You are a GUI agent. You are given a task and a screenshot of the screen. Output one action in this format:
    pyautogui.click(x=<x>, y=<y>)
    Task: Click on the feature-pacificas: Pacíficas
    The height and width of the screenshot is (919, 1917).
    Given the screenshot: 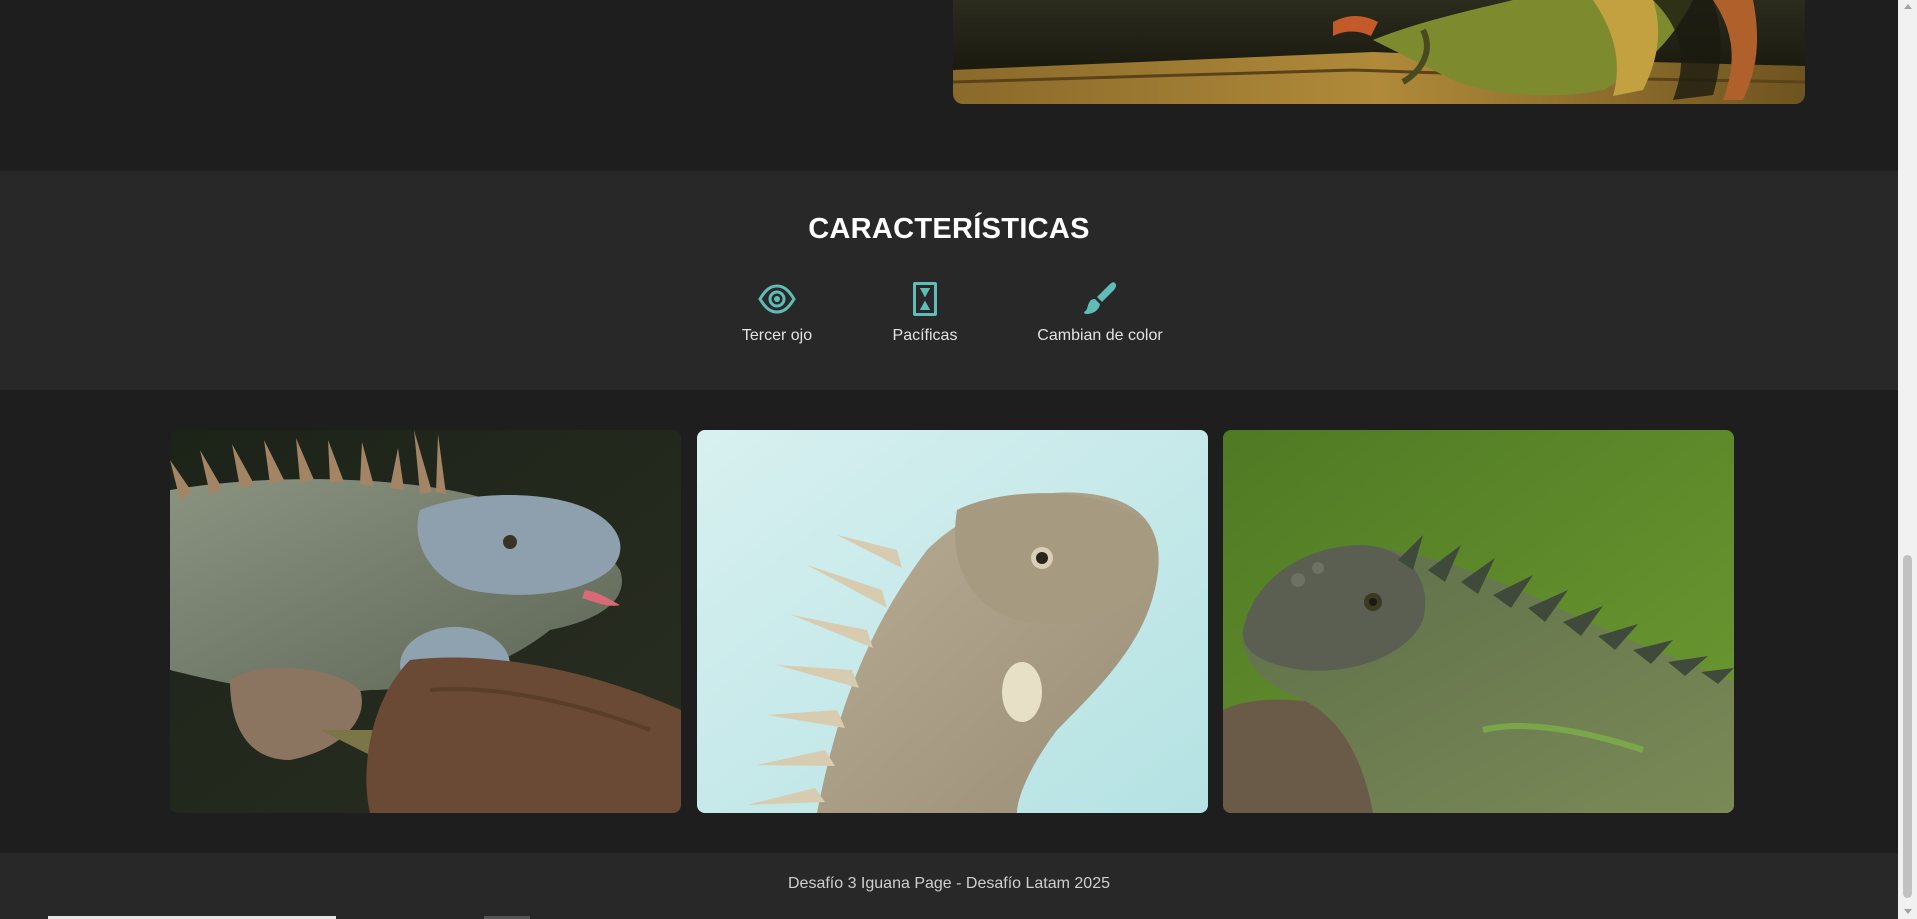 What is the action you would take?
    pyautogui.click(x=925, y=313)
    